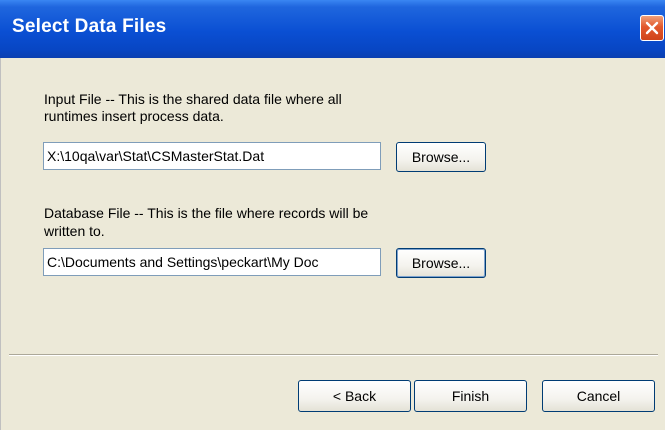 This screenshot has width=665, height=430. I want to click on finish-button: Finish, so click(470, 396).